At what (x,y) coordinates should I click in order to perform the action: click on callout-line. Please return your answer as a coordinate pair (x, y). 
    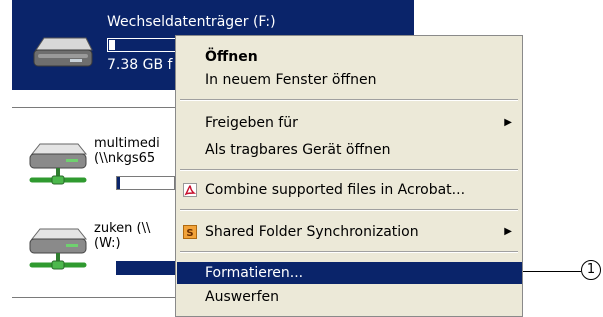
    Looking at the image, I should click on (552, 271).